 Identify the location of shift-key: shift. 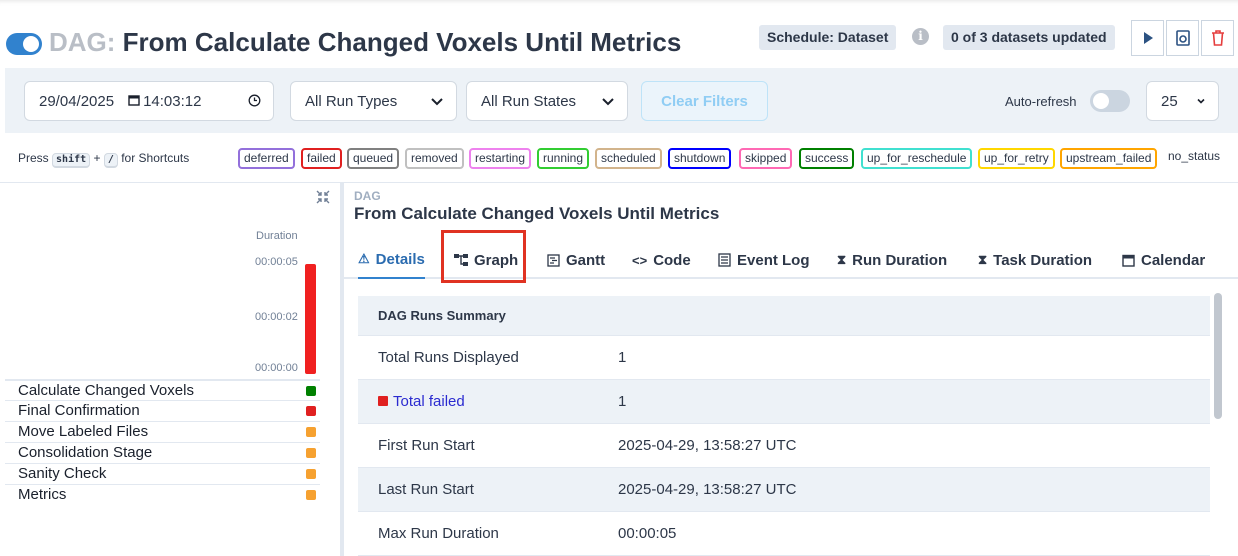
(71, 160).